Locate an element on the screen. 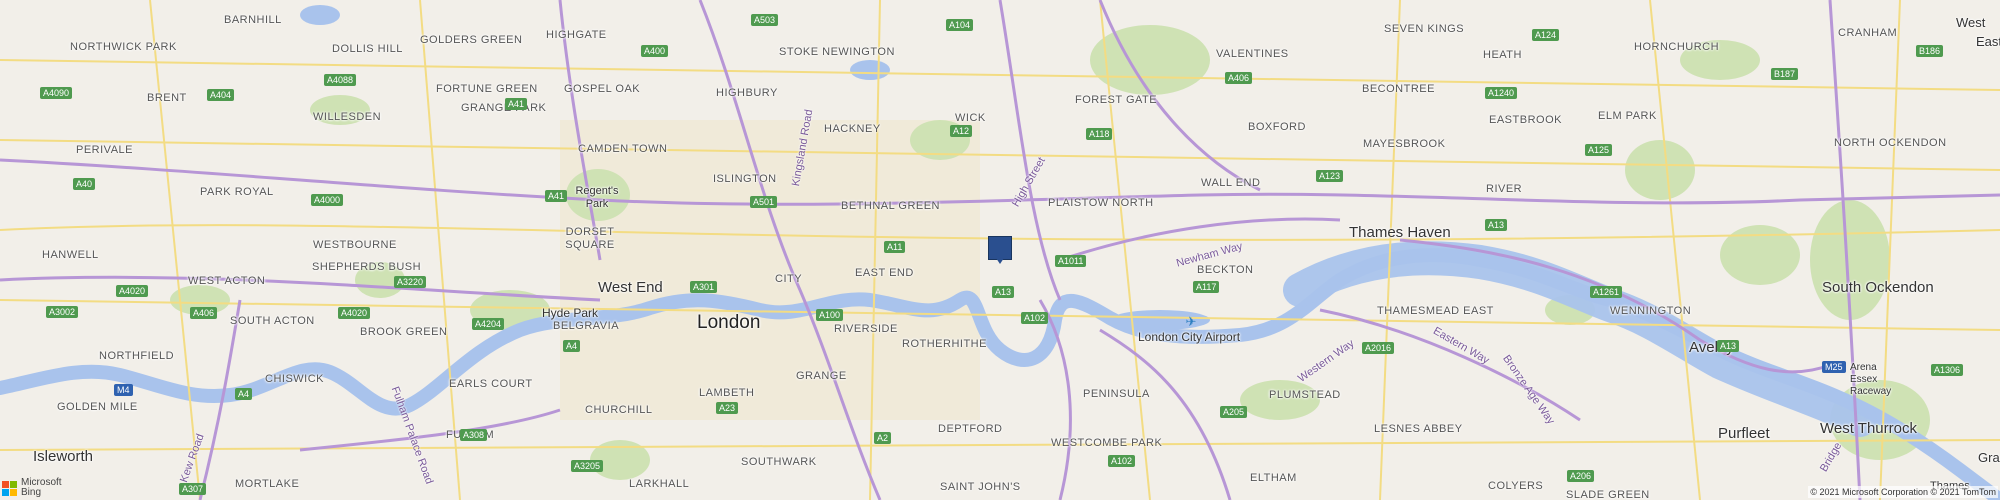 Image resolution: width=2000 pixels, height=500 pixels. place-label-highbury: HIGHBURY is located at coordinates (747, 93).